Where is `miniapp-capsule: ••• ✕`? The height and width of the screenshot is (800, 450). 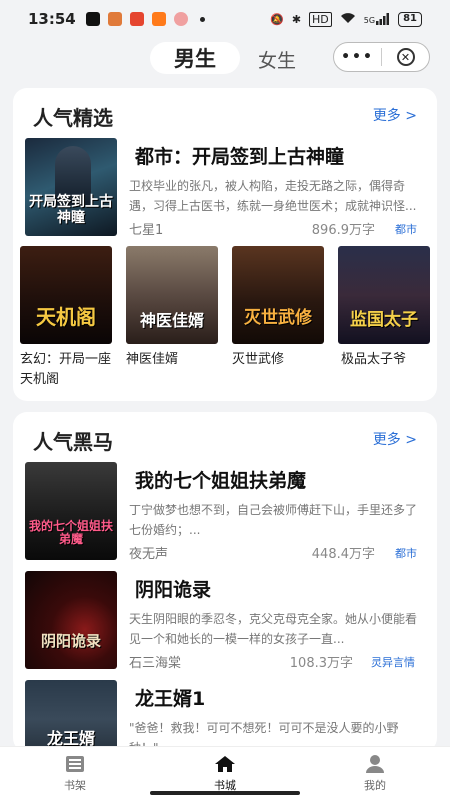
miniapp-capsule: ••• ✕ is located at coordinates (381, 57).